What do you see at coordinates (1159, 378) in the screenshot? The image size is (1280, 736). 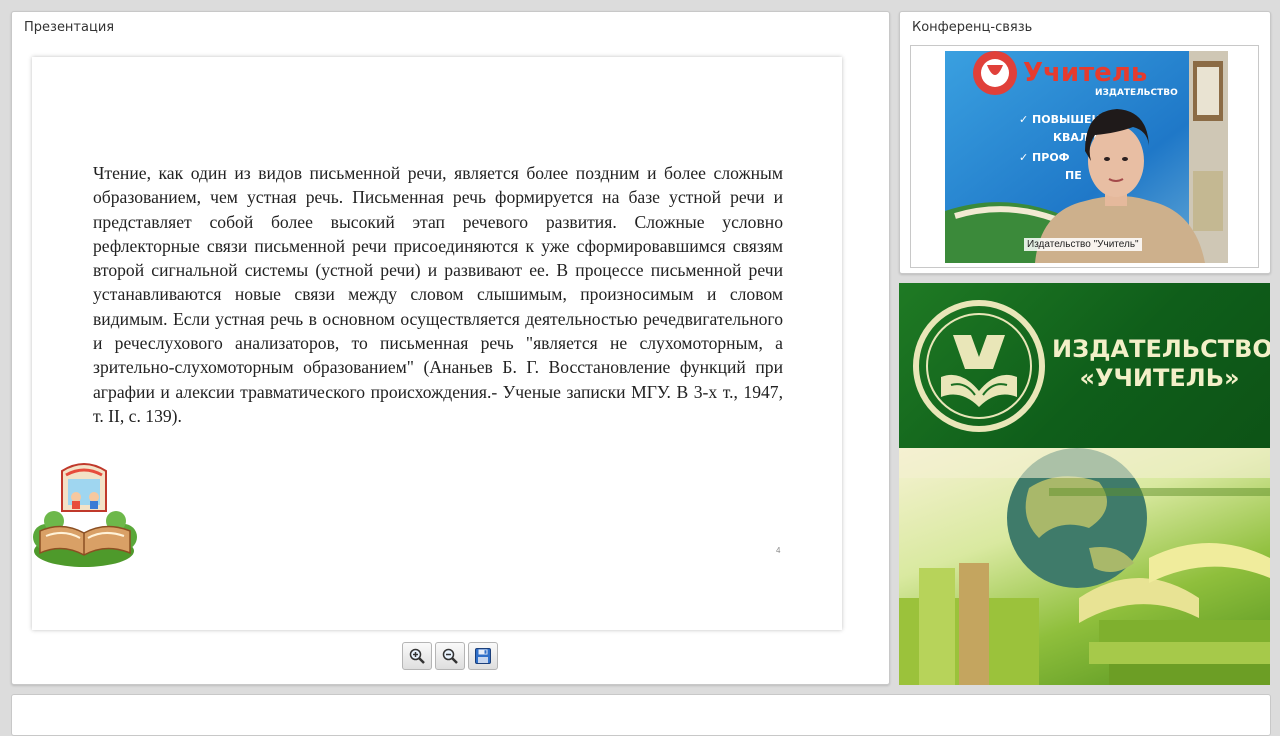 I see `publisher-name-line2: «УЧИТЕЛЬ»` at bounding box center [1159, 378].